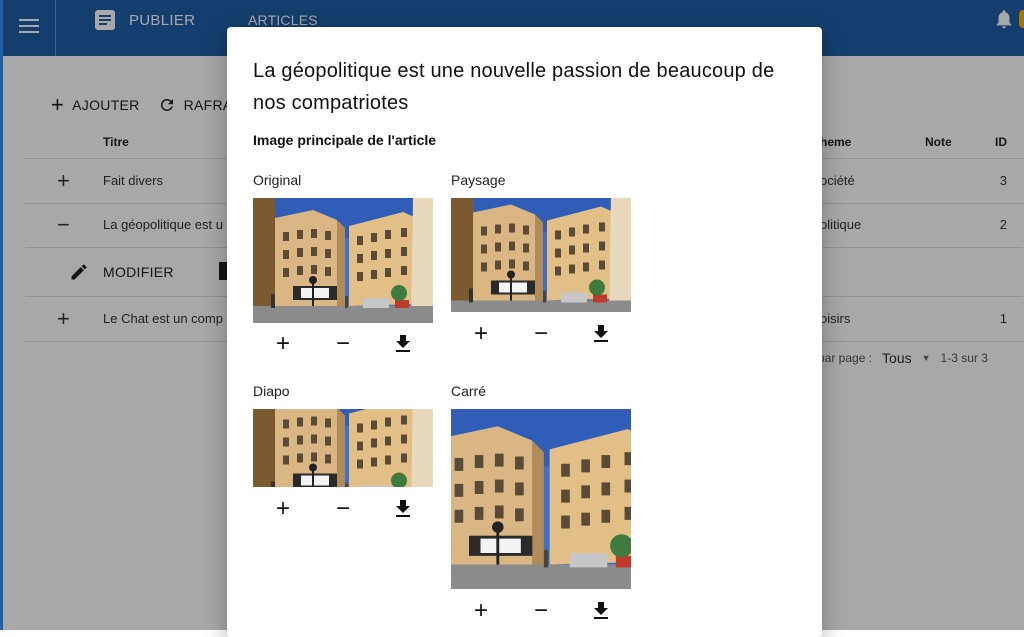 The width and height of the screenshot is (1024, 637). Describe the element at coordinates (277, 180) in the screenshot. I see `variant-label: Original` at that location.